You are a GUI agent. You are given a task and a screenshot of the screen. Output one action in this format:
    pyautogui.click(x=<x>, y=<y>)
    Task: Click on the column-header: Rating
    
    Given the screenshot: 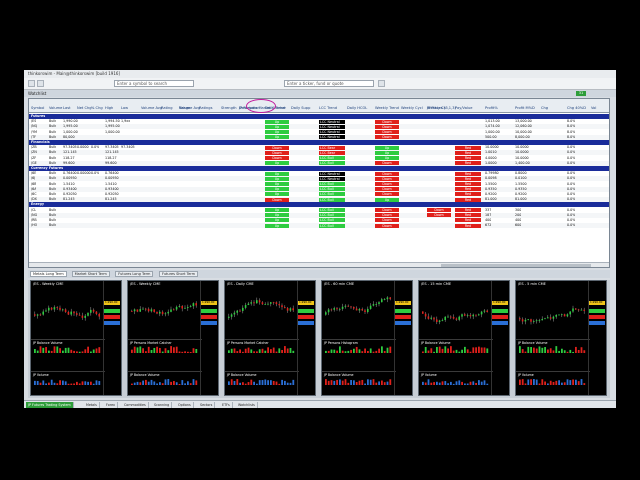 What is the action you would take?
    pyautogui.click(x=167, y=108)
    